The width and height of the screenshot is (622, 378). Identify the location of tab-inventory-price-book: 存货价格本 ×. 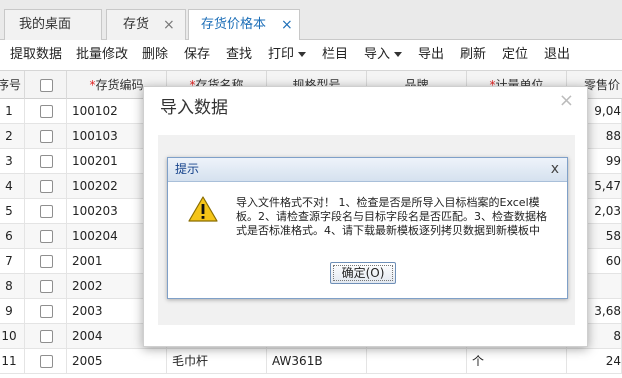
(244, 25).